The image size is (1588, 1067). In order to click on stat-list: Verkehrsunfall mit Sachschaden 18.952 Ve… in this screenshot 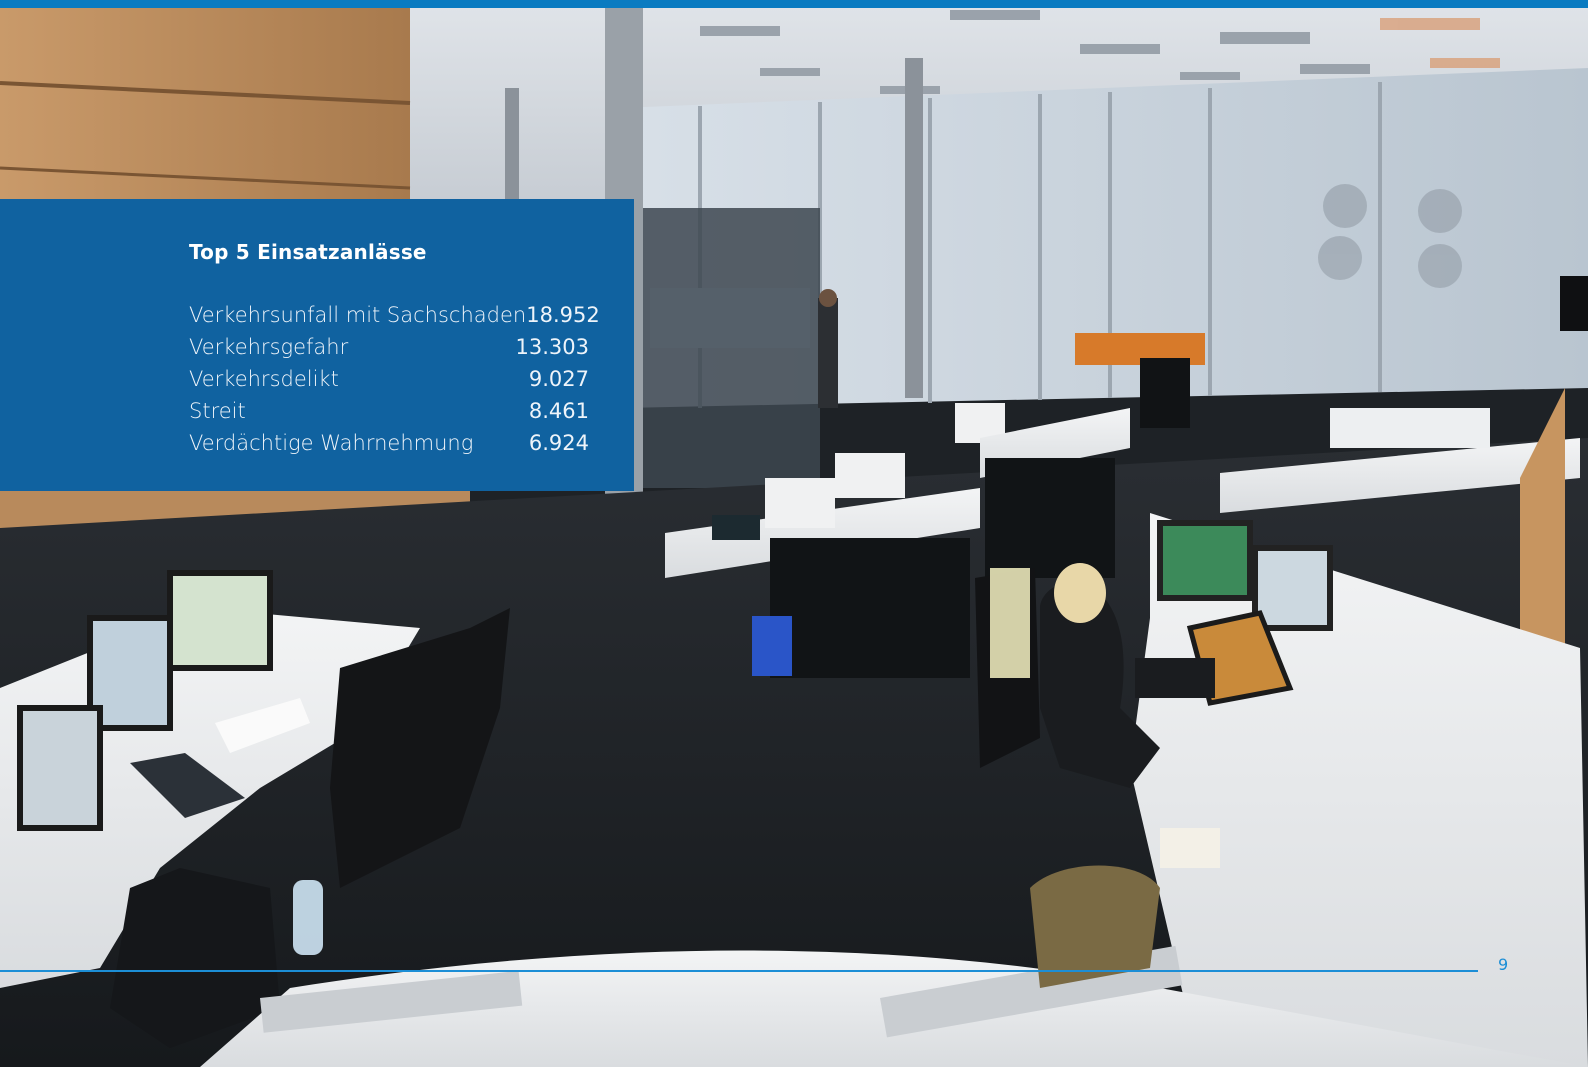, I will do `click(394, 383)`.